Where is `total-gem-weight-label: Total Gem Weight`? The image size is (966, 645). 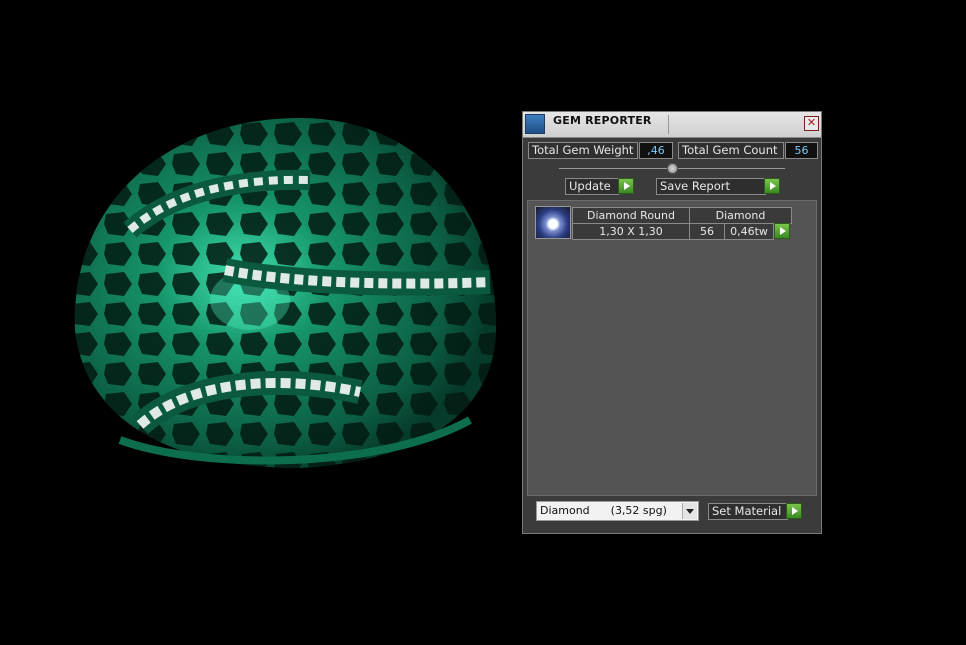 total-gem-weight-label: Total Gem Weight is located at coordinates (583, 150).